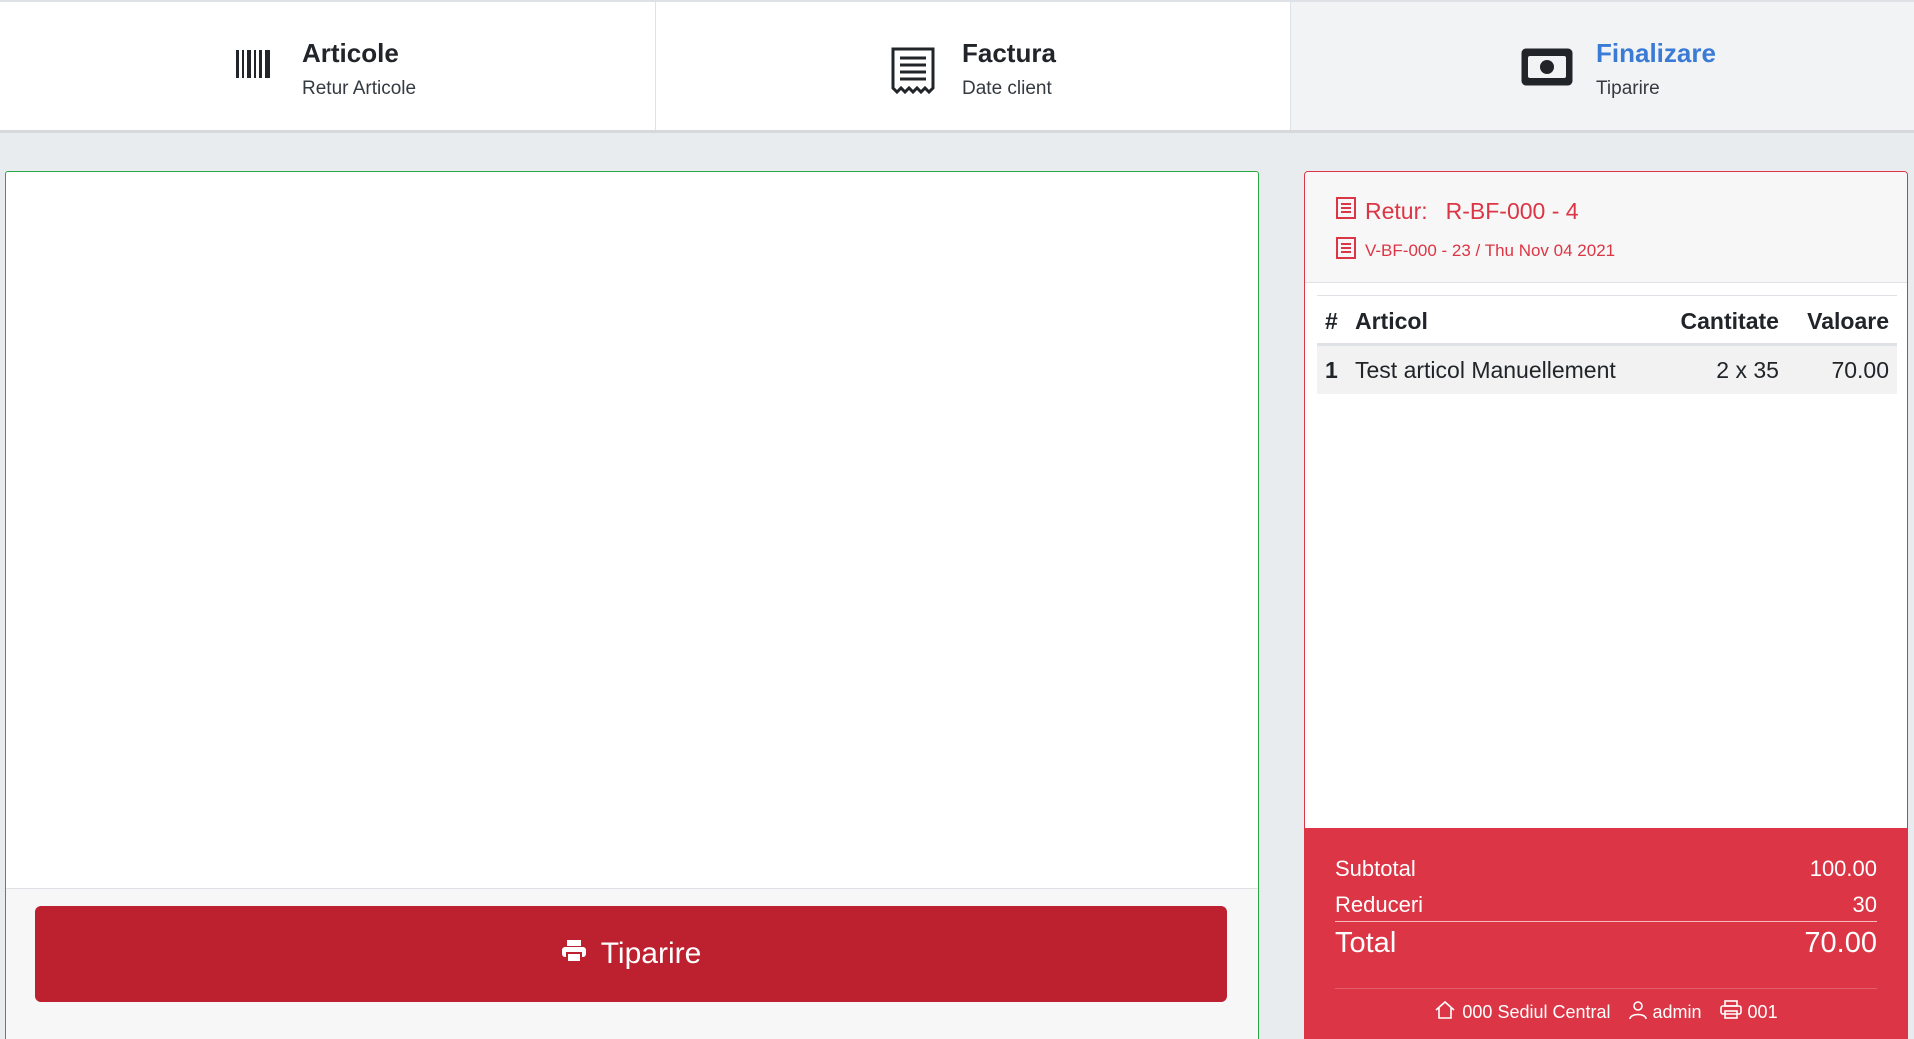  Describe the element at coordinates (1547, 69) in the screenshot. I see `money-bill-icon` at that location.